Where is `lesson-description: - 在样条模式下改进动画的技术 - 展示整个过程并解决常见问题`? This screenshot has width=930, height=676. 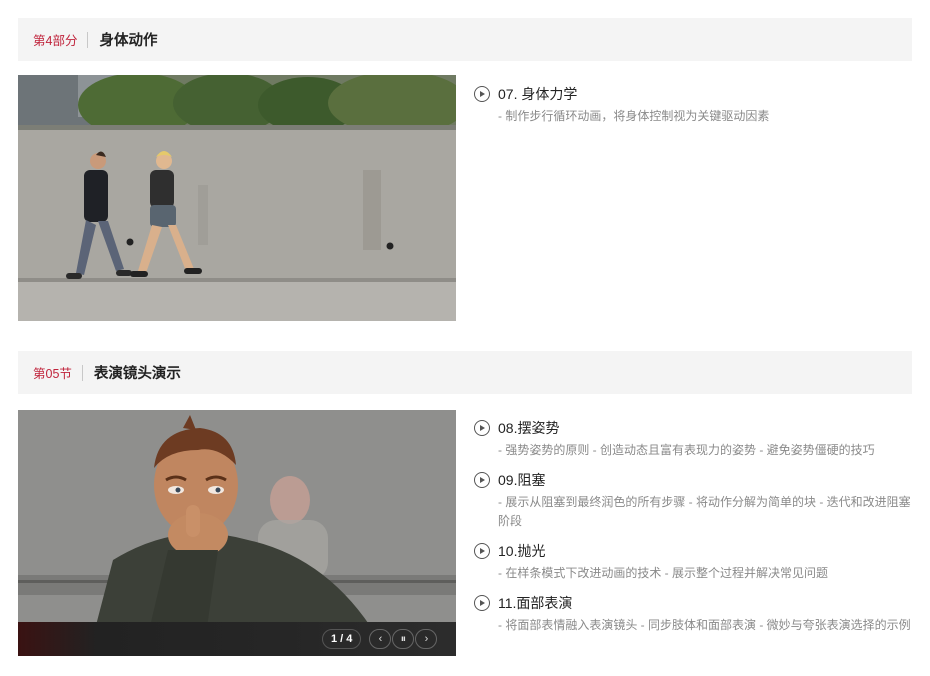
lesson-description: - 在样条模式下改进动画的技术 - 展示整个过程并解决常见问题 is located at coordinates (663, 573).